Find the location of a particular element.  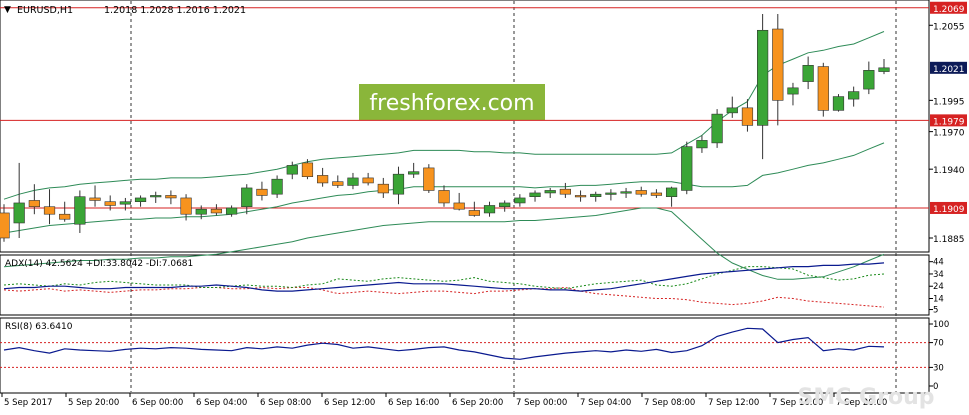

price-tick-label: 1.1970 is located at coordinates (949, 134).